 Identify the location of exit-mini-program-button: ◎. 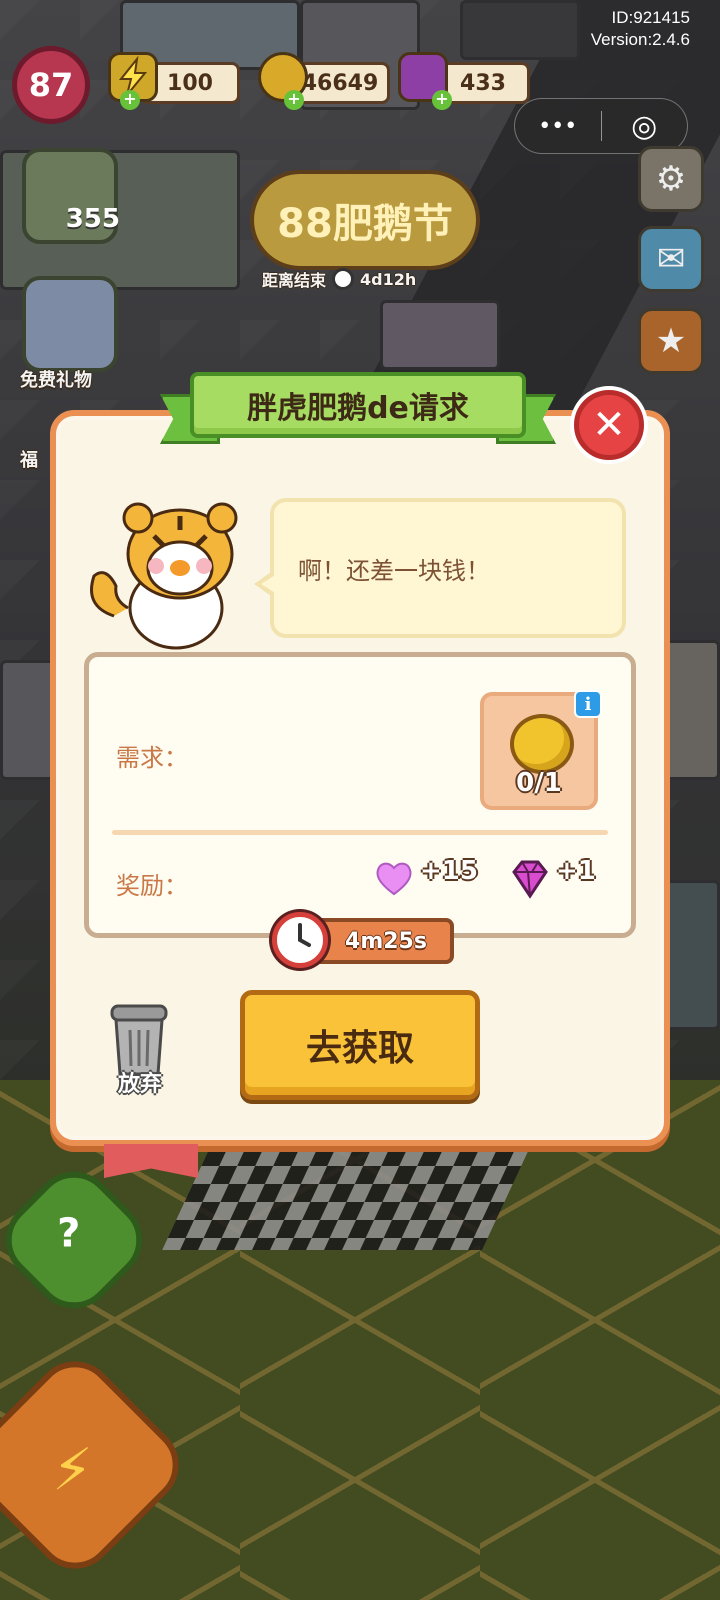
(645, 126).